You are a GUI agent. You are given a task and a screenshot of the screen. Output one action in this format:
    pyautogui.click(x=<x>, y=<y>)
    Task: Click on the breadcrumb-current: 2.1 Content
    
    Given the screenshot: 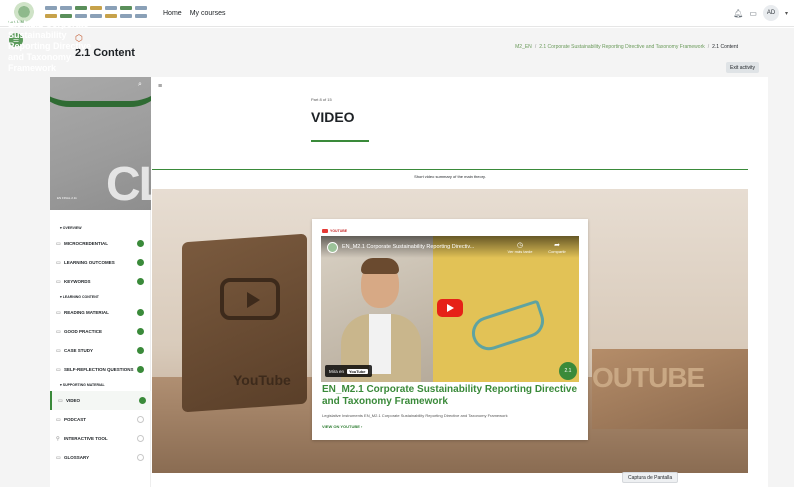 What is the action you would take?
    pyautogui.click(x=725, y=47)
    